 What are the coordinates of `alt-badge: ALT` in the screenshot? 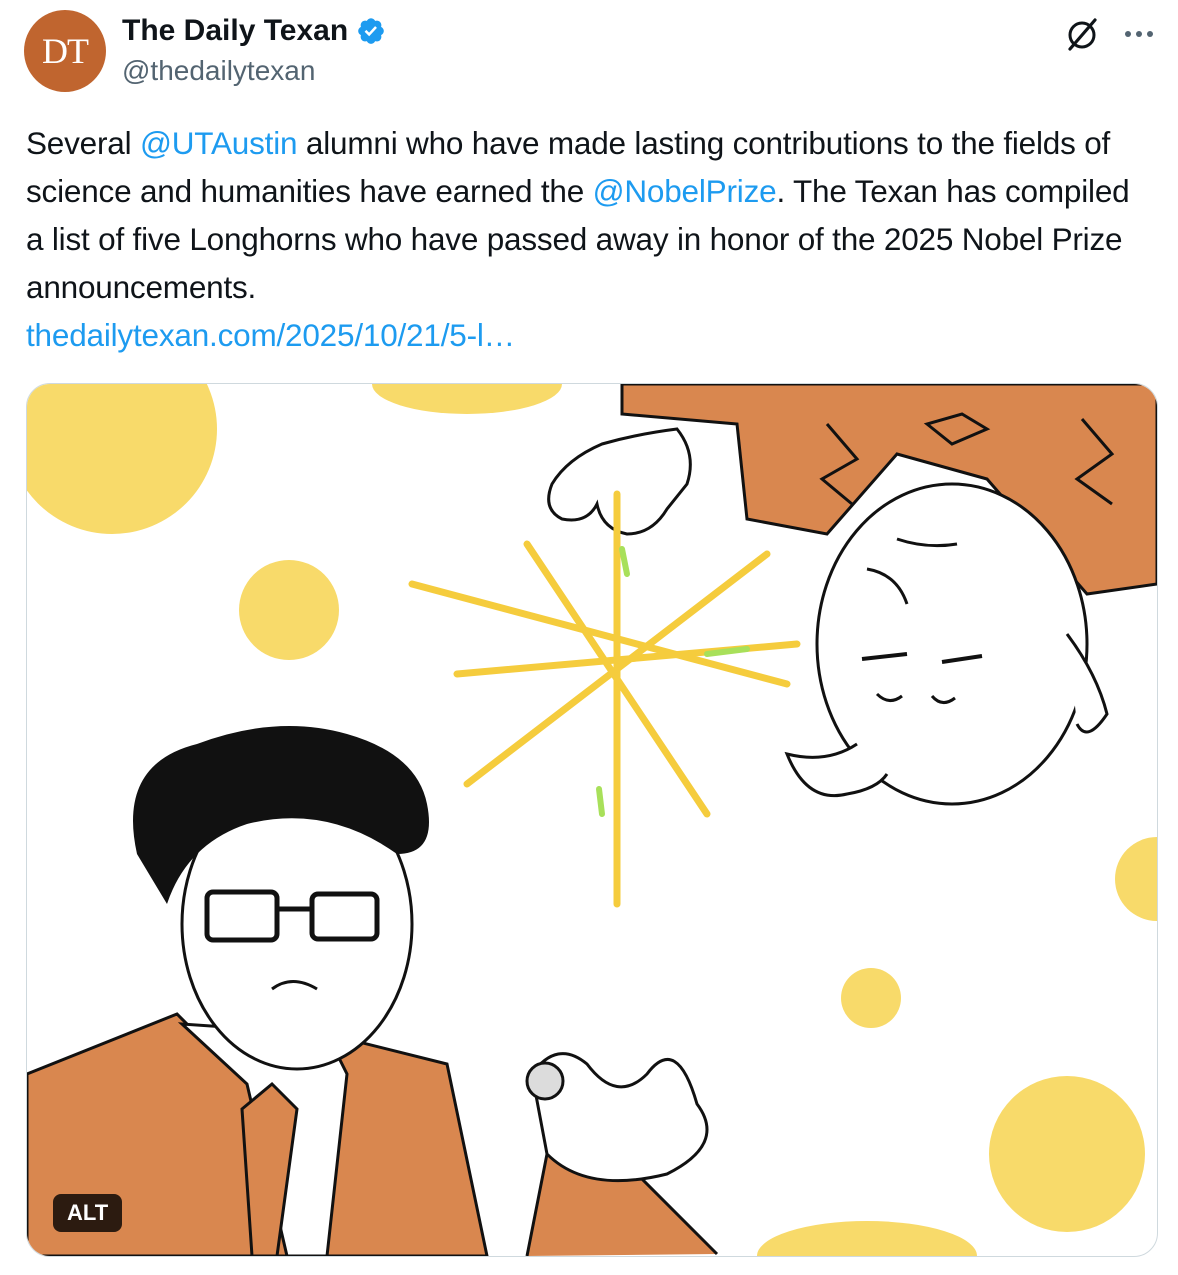 It's located at (88, 1213).